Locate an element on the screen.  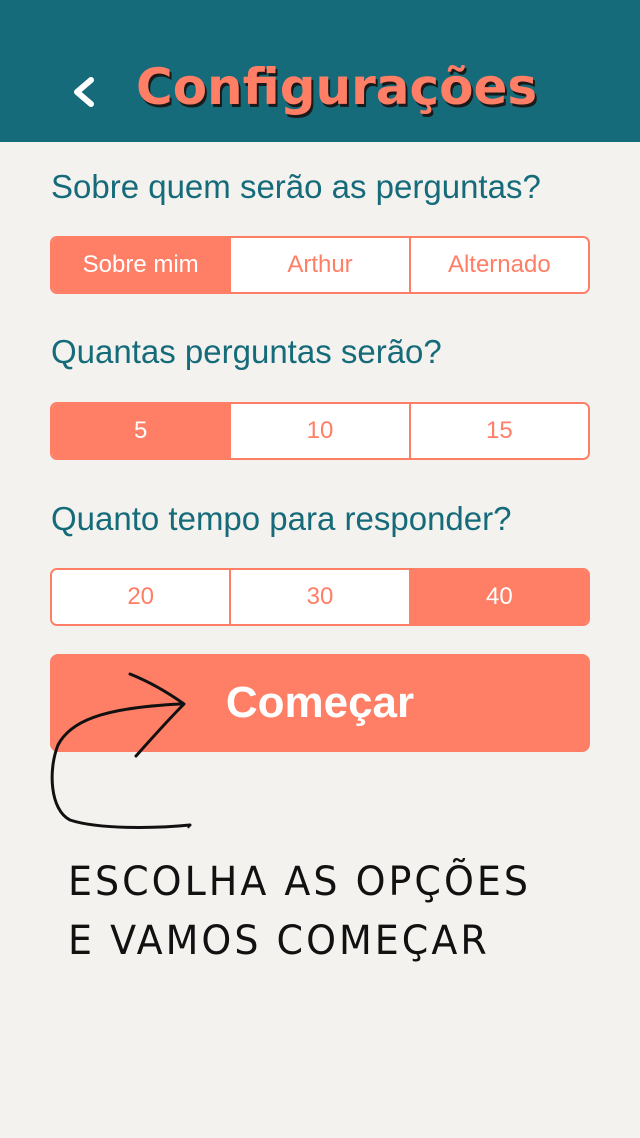
time-segmented-control: 20 30 40 is located at coordinates (320, 597).